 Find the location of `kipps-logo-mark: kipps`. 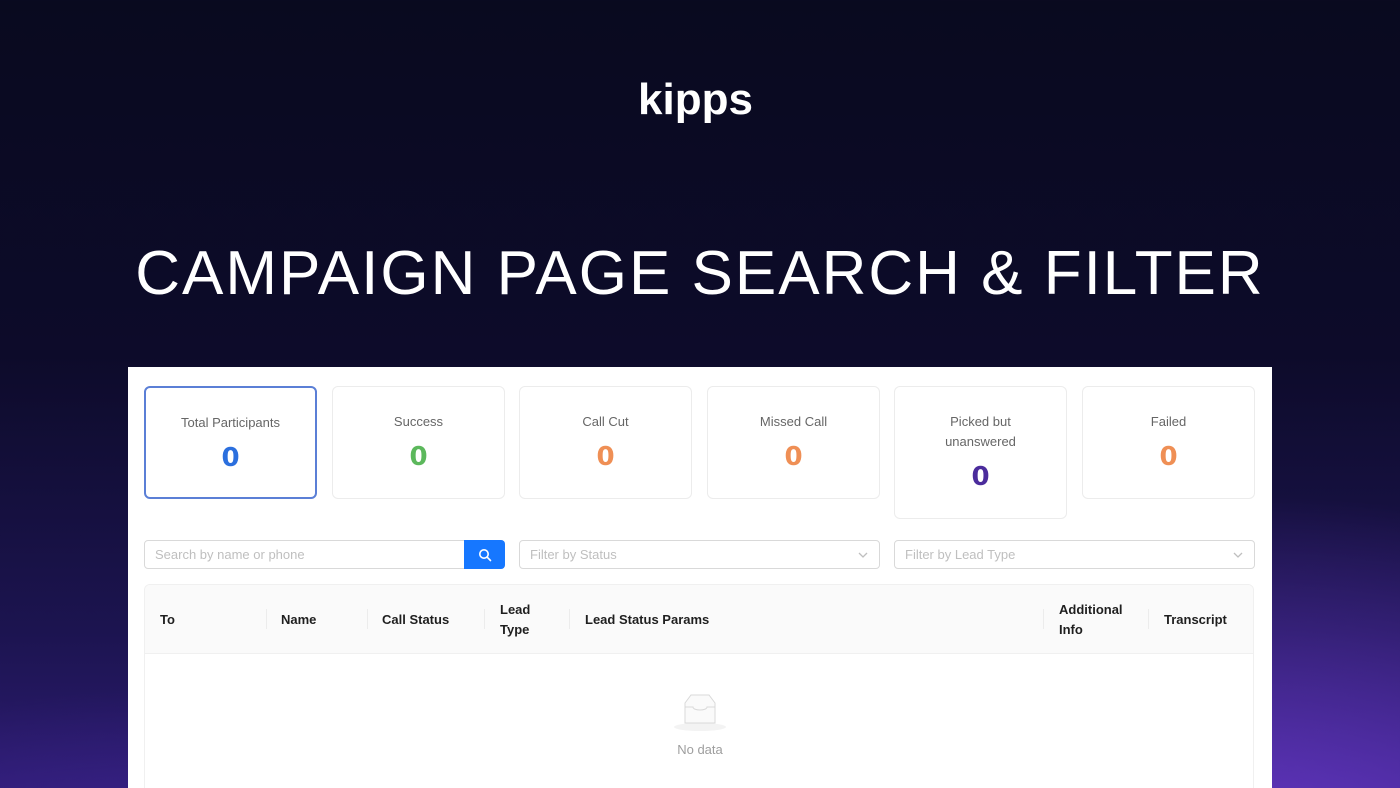

kipps-logo-mark: kipps is located at coordinates (695, 99).